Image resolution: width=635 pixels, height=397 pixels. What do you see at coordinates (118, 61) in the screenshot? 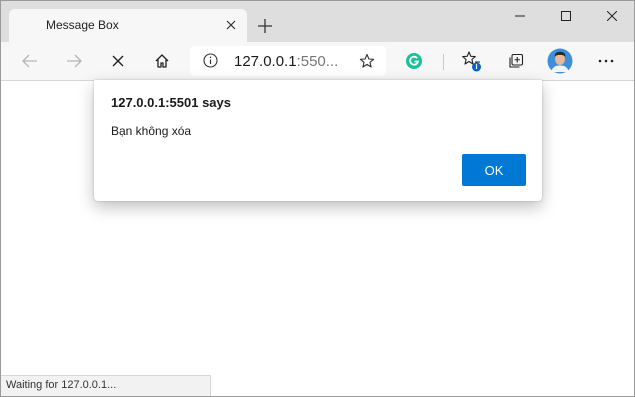
I see `stop-icon` at bounding box center [118, 61].